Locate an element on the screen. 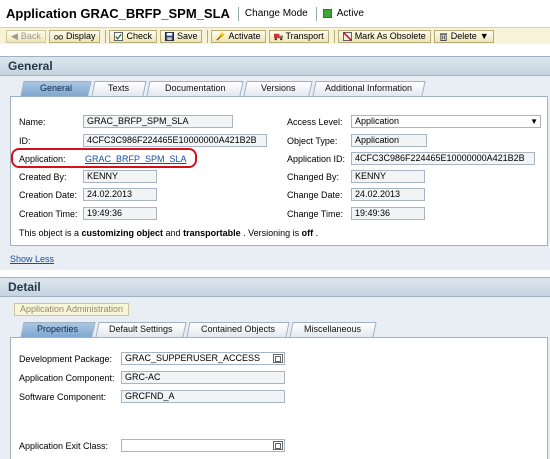 The width and height of the screenshot is (550, 459). transport-button: Transport is located at coordinates (298, 36).